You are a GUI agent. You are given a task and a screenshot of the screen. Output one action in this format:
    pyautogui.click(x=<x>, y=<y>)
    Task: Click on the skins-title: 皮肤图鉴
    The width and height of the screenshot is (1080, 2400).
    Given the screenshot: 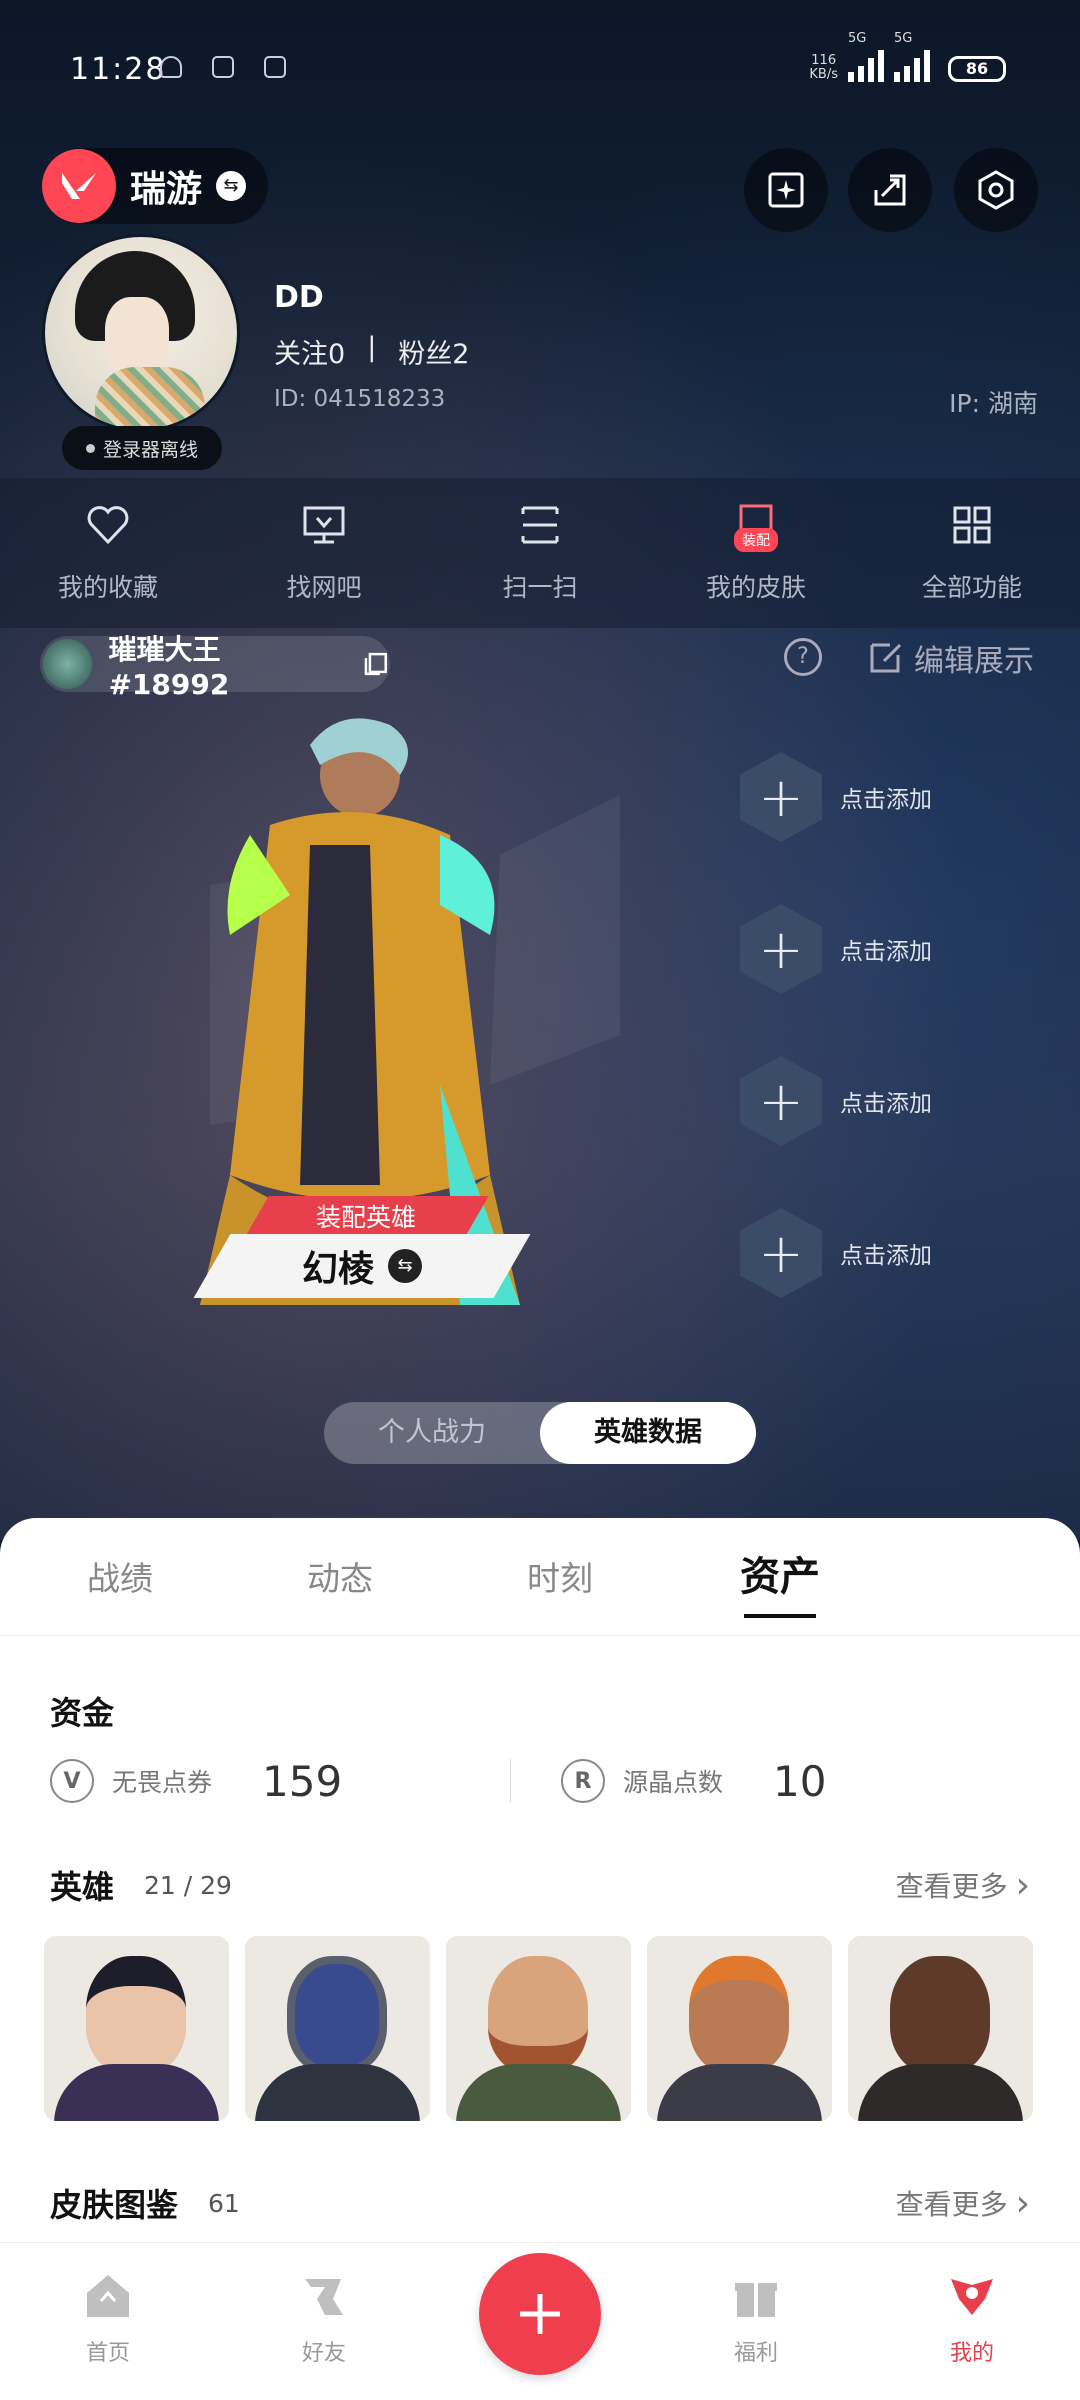 What is the action you would take?
    pyautogui.click(x=114, y=2205)
    